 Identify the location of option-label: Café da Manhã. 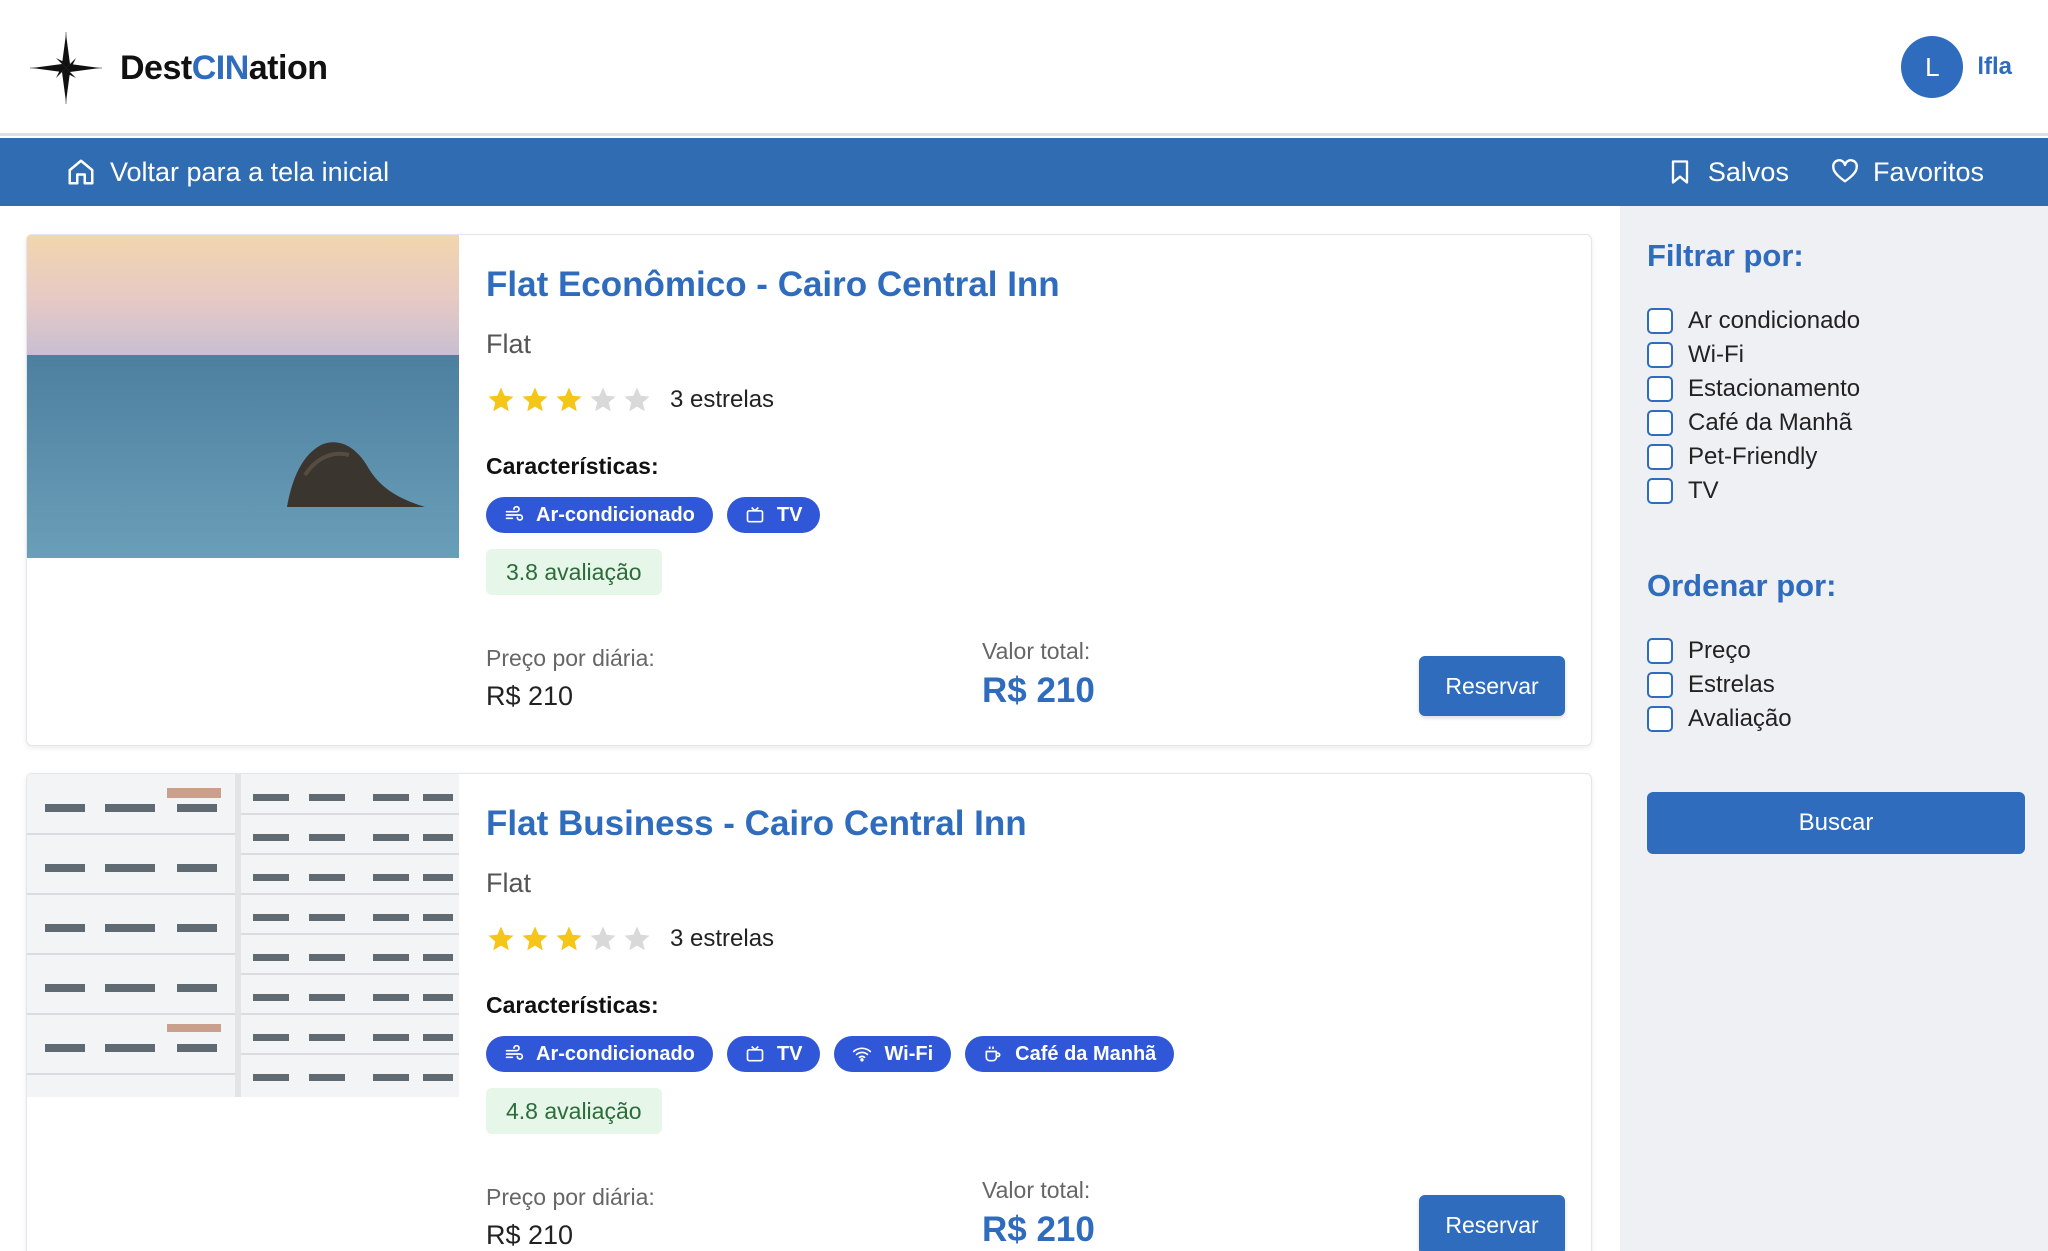
(1770, 422).